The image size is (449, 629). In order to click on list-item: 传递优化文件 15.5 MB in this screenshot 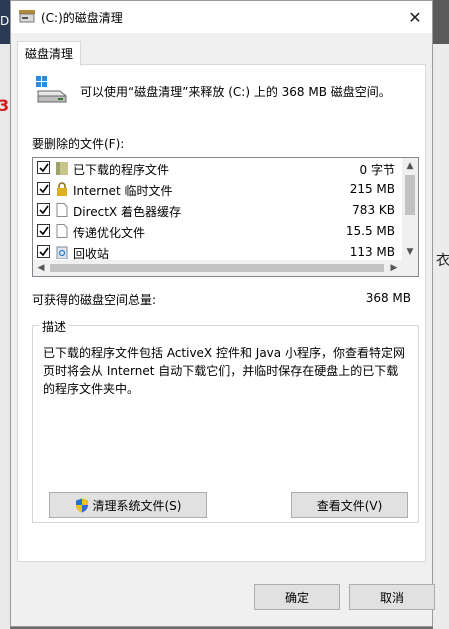, I will do `click(218, 231)`.